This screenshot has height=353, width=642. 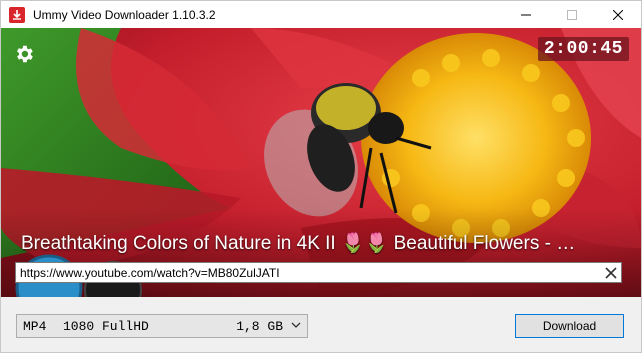 I want to click on title-bar: Ummy Video Downloader 1.10.3.2, so click(x=321, y=14).